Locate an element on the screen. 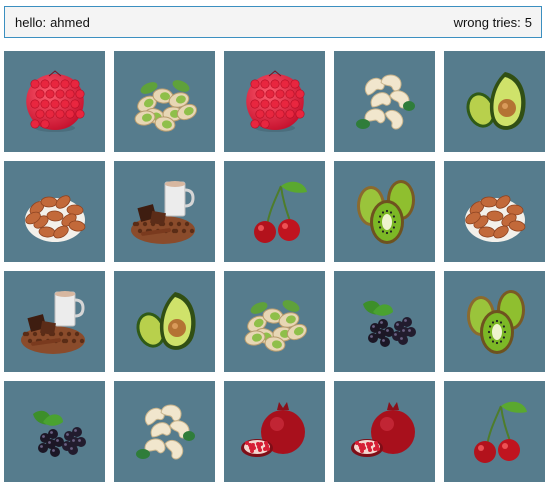 The height and width of the screenshot is (488, 550). greeting: hello: ahmed is located at coordinates (52, 22).